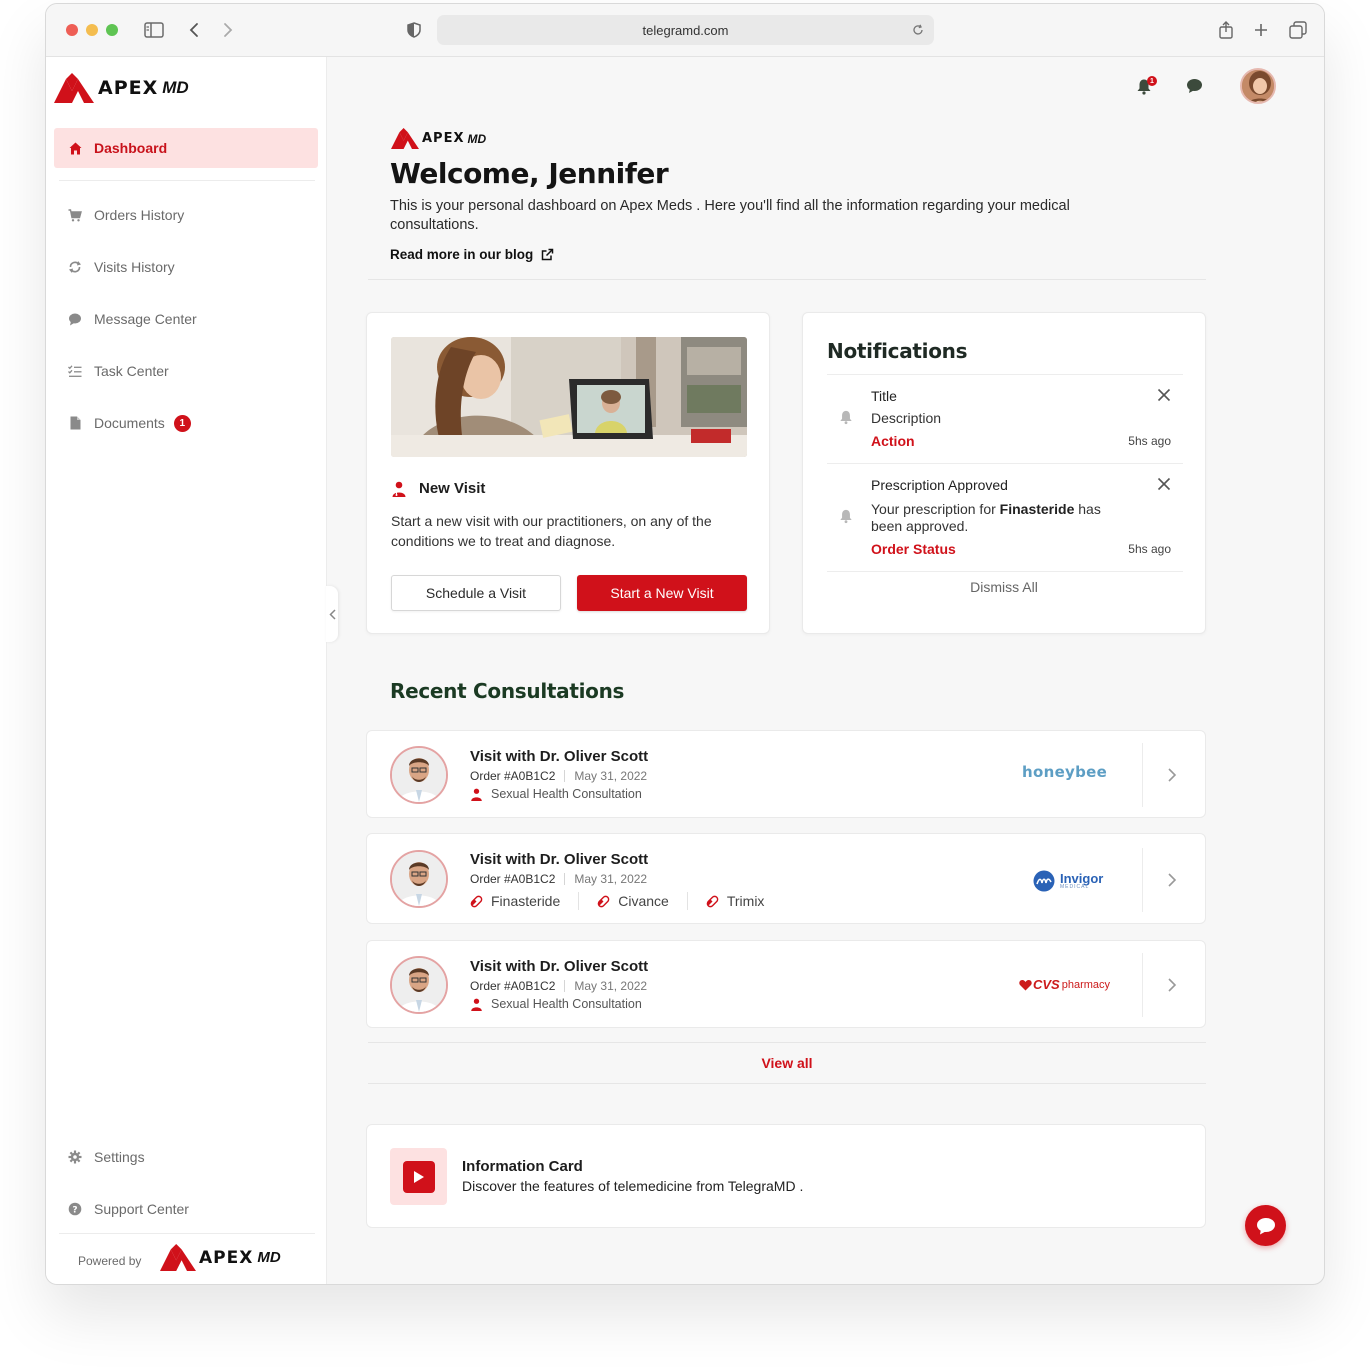 This screenshot has width=1370, height=1372. What do you see at coordinates (72, 30) in the screenshot?
I see `close-window-button` at bounding box center [72, 30].